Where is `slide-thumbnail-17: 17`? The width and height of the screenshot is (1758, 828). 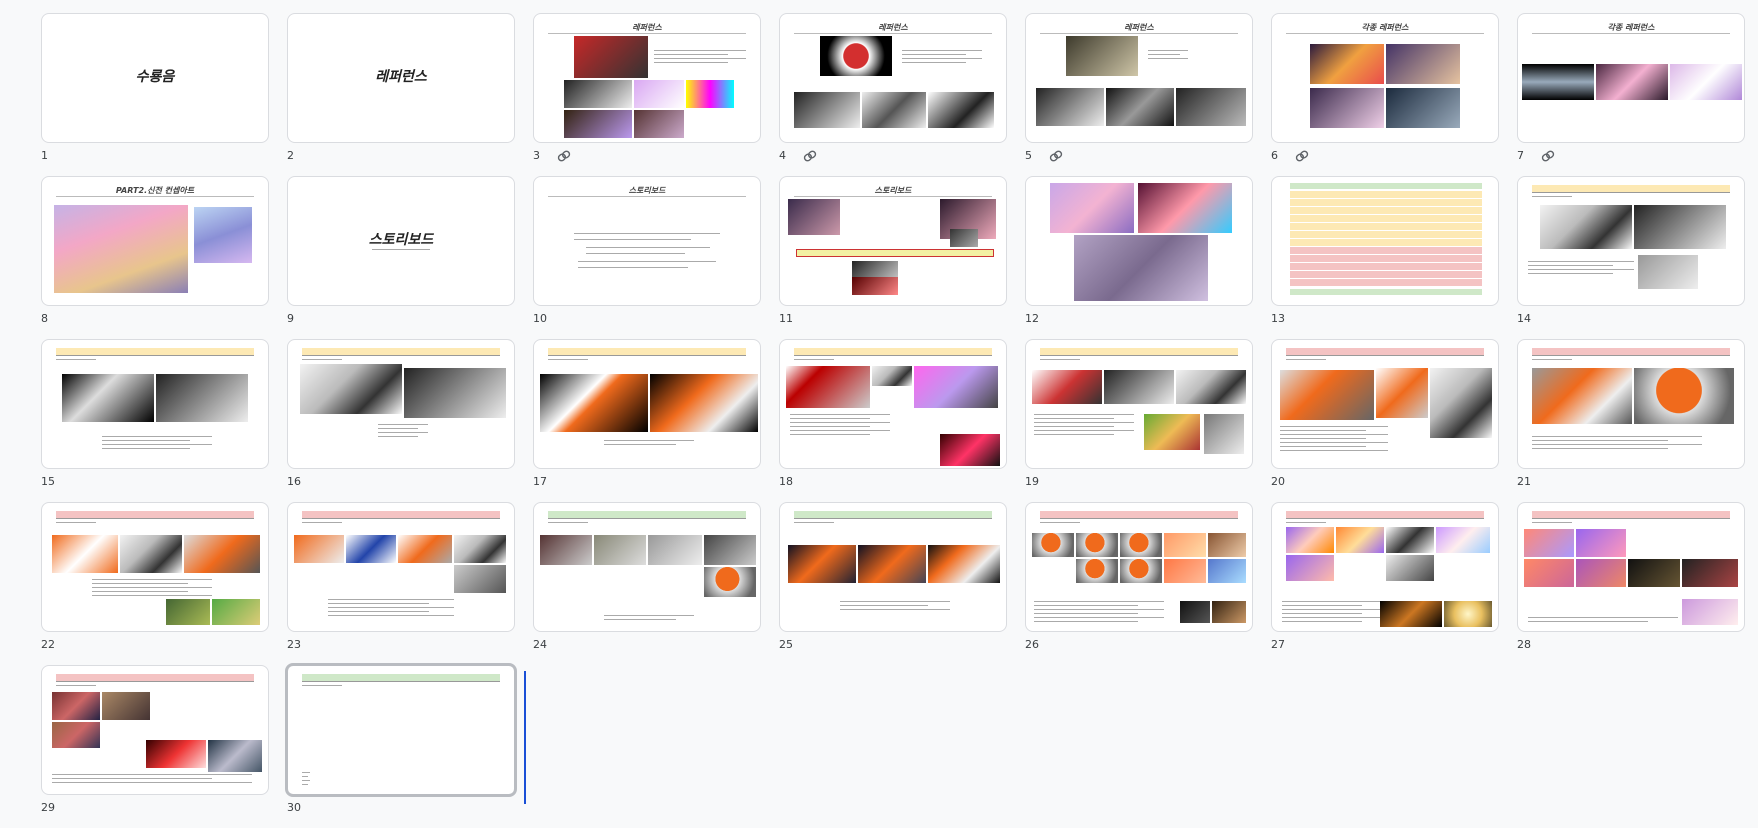
slide-thumbnail-17: 17 is located at coordinates (647, 420).